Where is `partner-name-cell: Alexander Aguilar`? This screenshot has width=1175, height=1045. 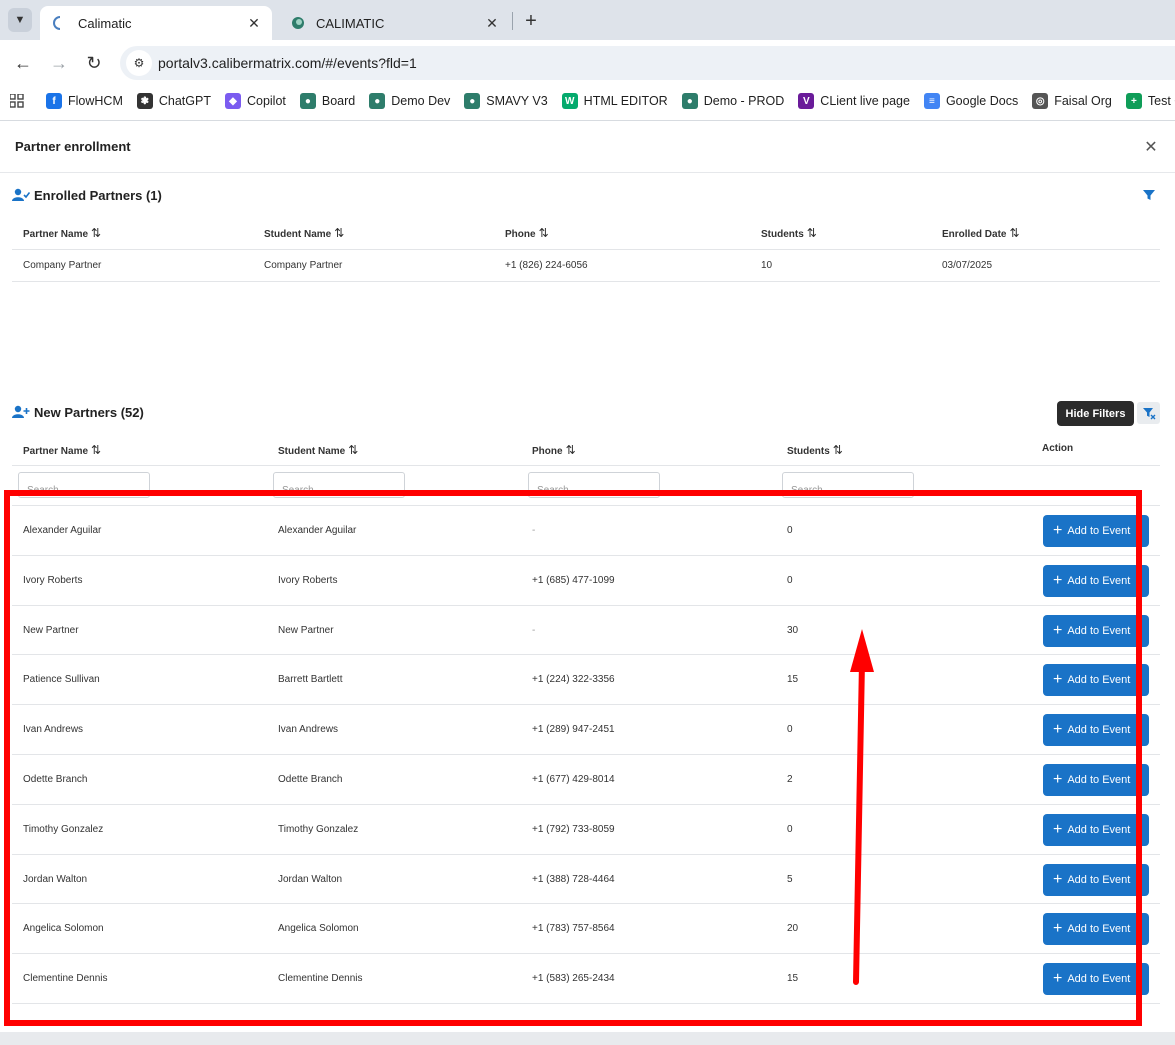 partner-name-cell: Alexander Aguilar is located at coordinates (62, 530).